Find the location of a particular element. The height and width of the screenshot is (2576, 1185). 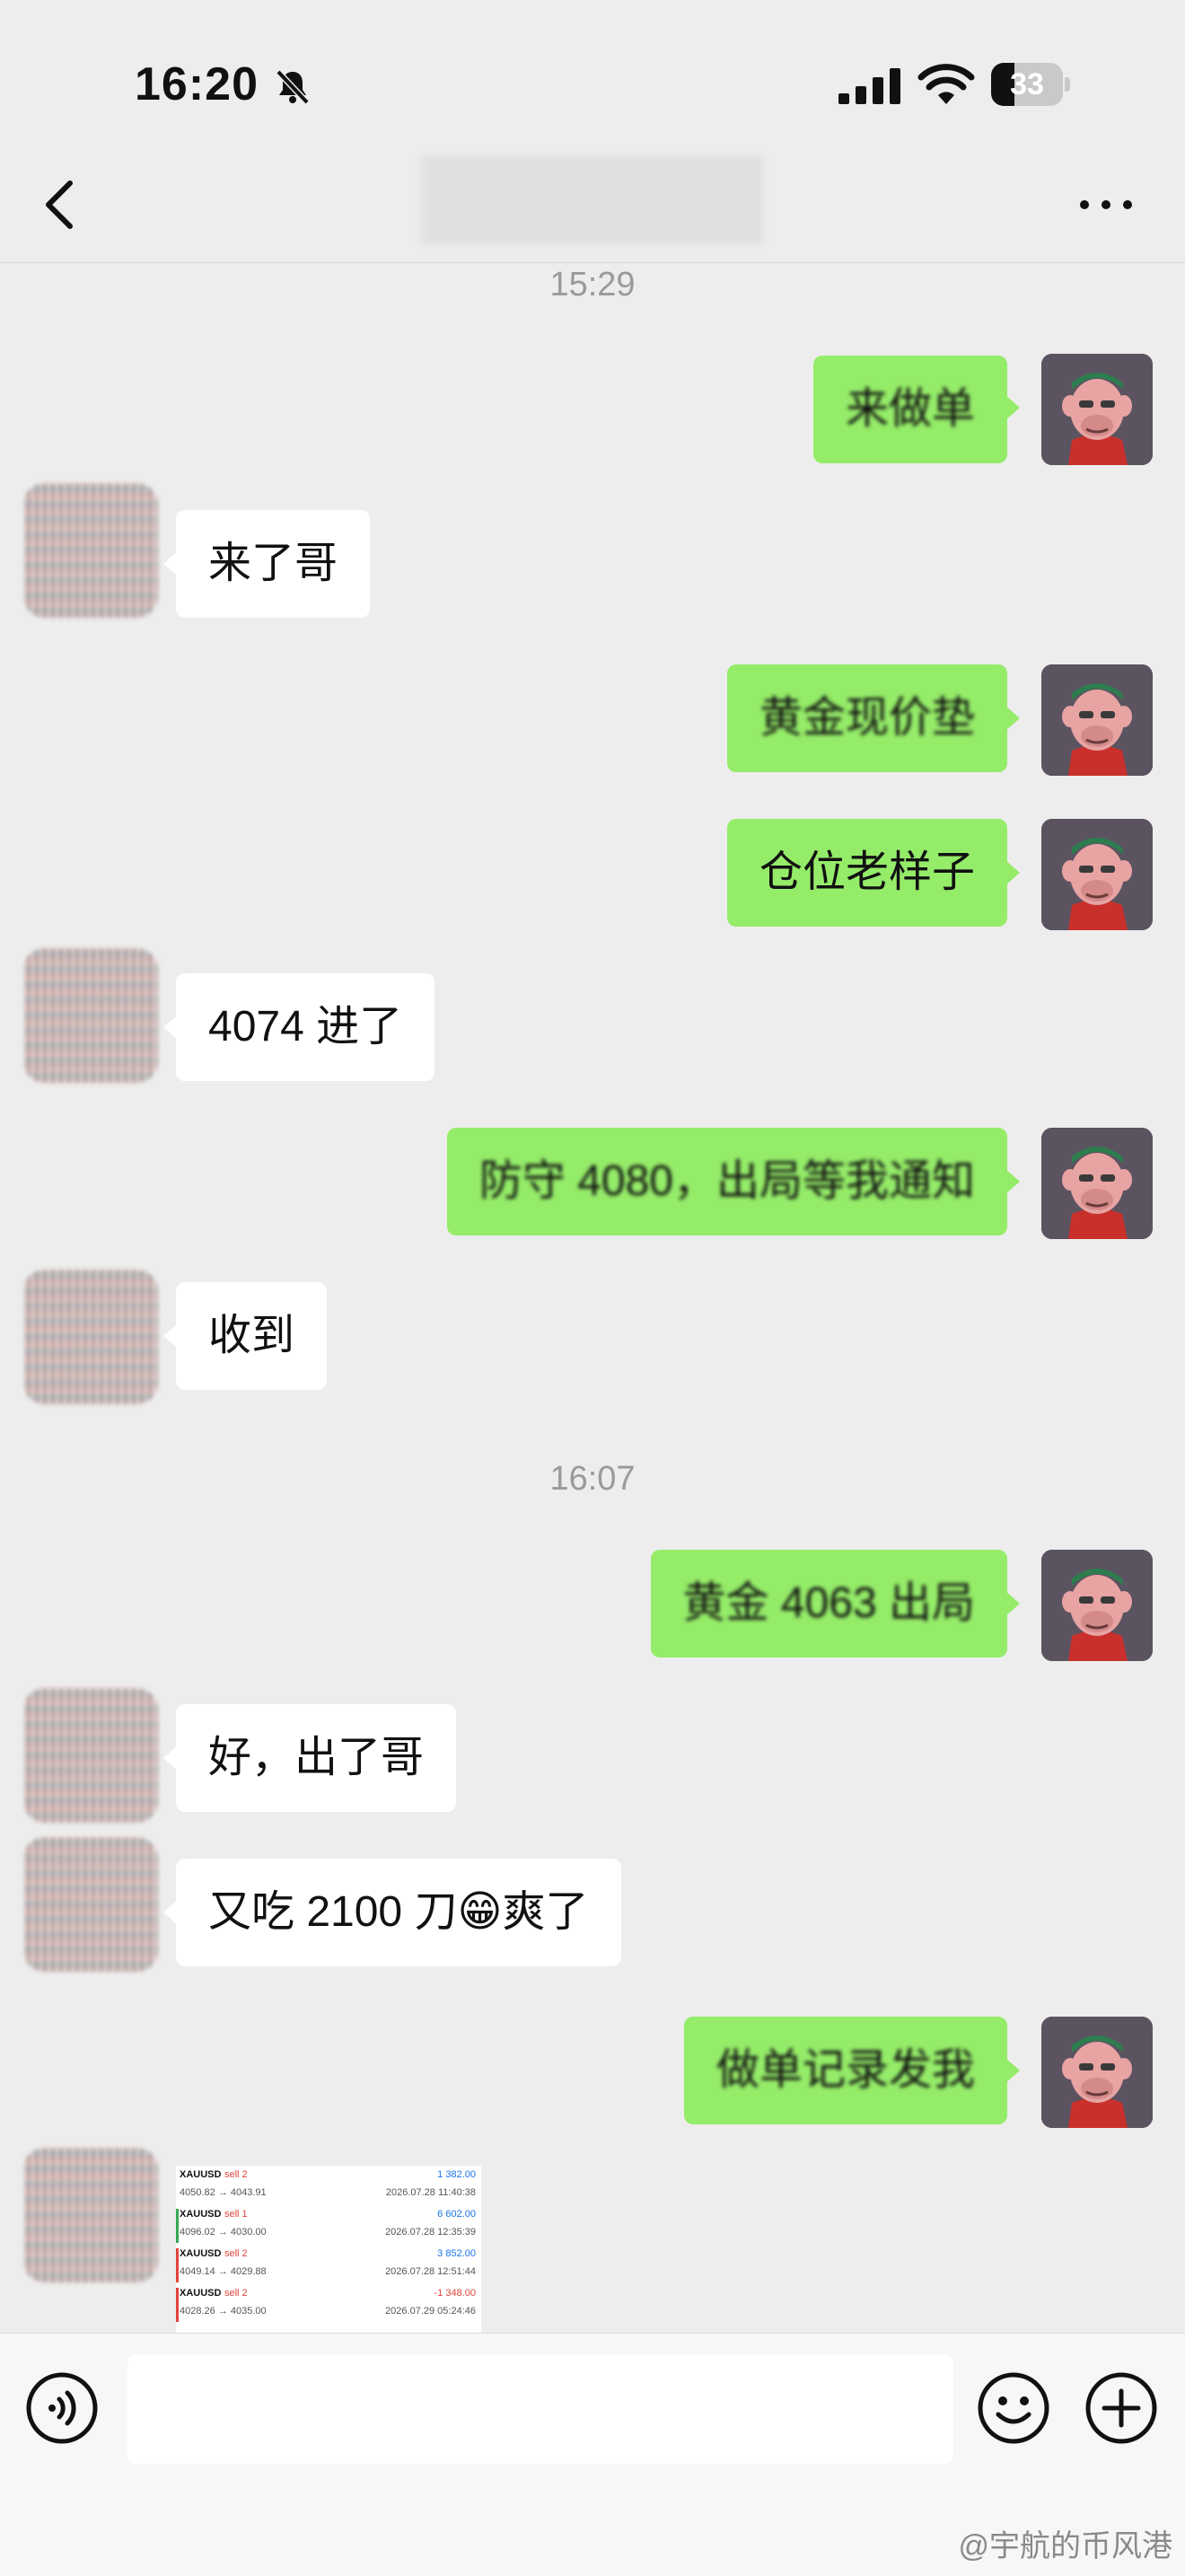

timestamp: 16:07 is located at coordinates (592, 1479).